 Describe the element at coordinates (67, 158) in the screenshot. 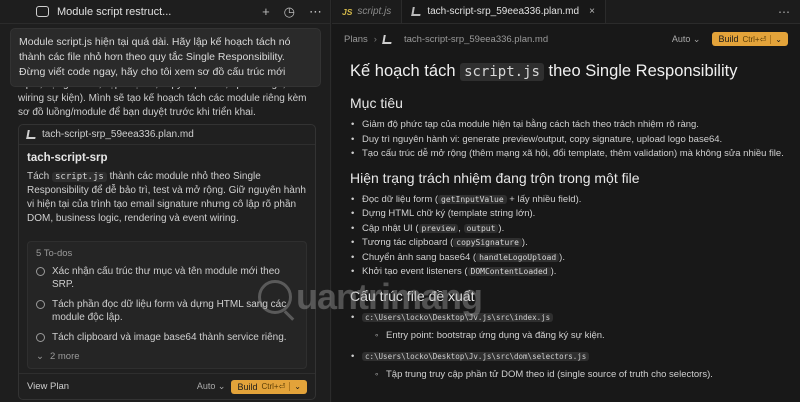

I see `plan-title: tach-script-srp` at that location.